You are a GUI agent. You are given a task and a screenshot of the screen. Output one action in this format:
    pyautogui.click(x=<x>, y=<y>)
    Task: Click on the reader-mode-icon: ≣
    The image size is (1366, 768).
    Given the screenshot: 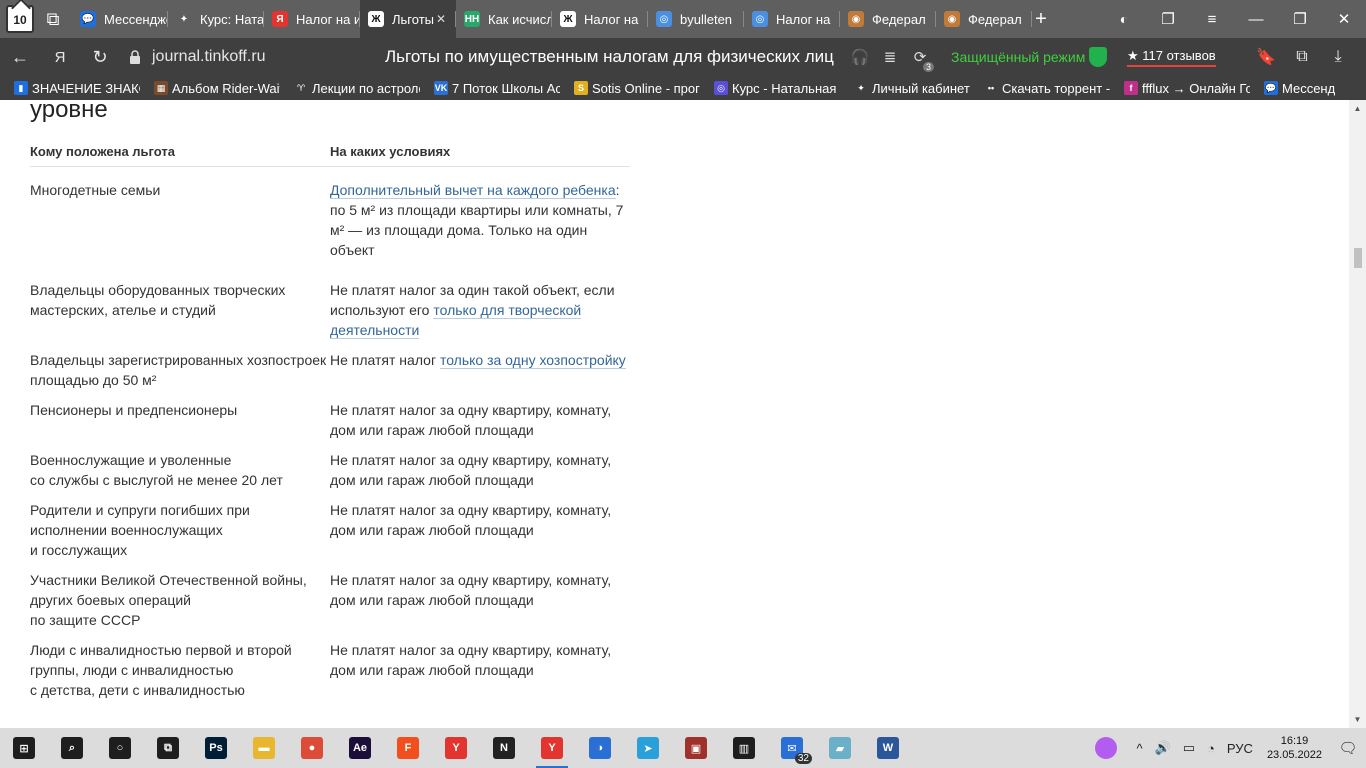 What is the action you would take?
    pyautogui.click(x=890, y=57)
    